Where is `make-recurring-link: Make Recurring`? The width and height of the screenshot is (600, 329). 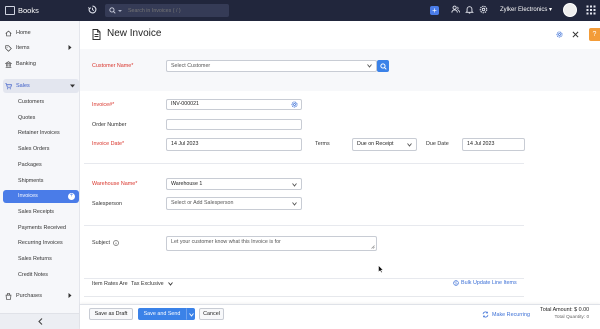 make-recurring-link: Make Recurring is located at coordinates (506, 314).